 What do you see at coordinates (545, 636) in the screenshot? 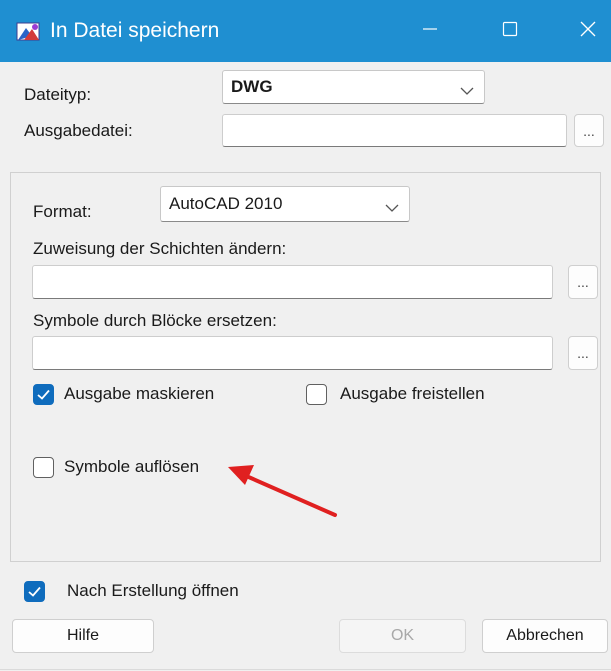
I see `abbrechen-button: Abbrechen` at bounding box center [545, 636].